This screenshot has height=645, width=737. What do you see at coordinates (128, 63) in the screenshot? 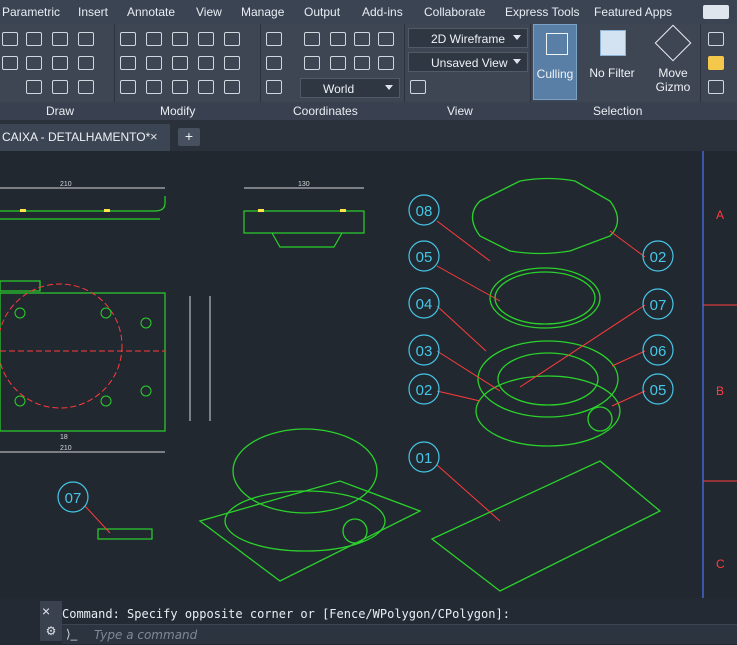
I see `fillet-icon` at bounding box center [128, 63].